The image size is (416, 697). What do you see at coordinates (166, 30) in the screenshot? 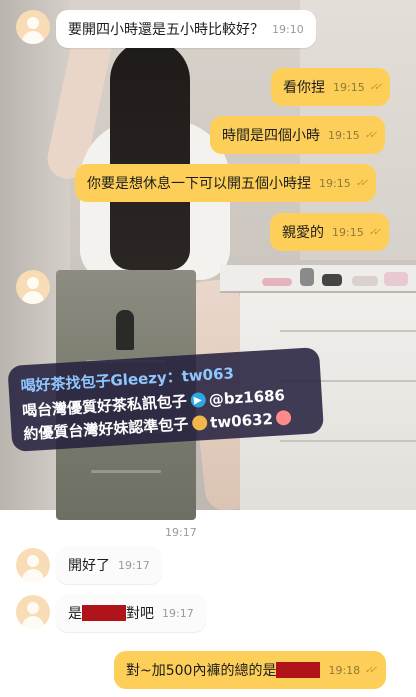
I see `message-text: 要開四小時還是五小時比較好？` at bounding box center [166, 30].